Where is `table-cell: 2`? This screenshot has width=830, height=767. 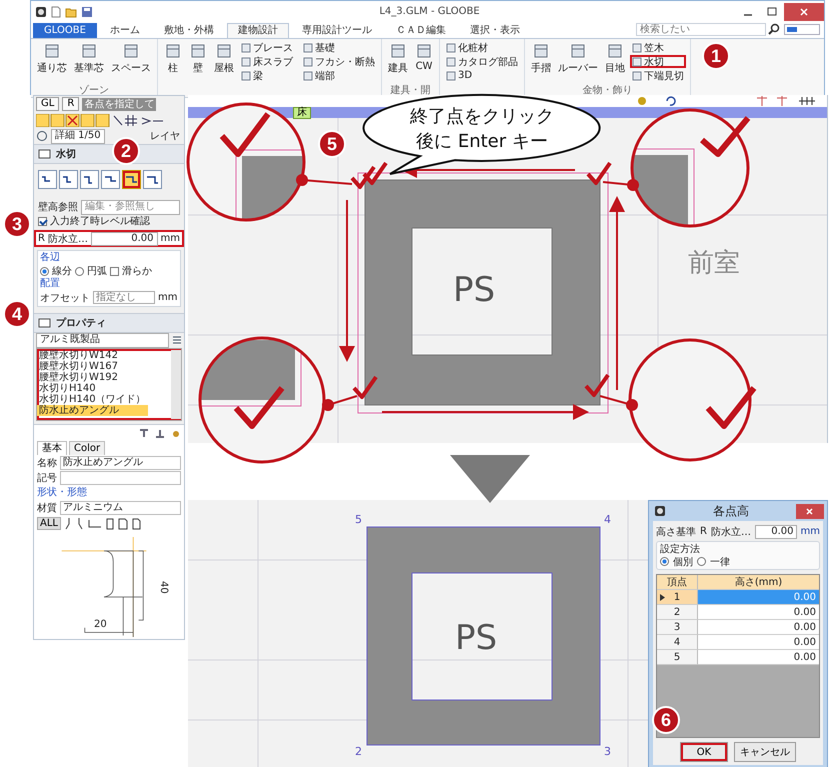 table-cell: 2 is located at coordinates (677, 612).